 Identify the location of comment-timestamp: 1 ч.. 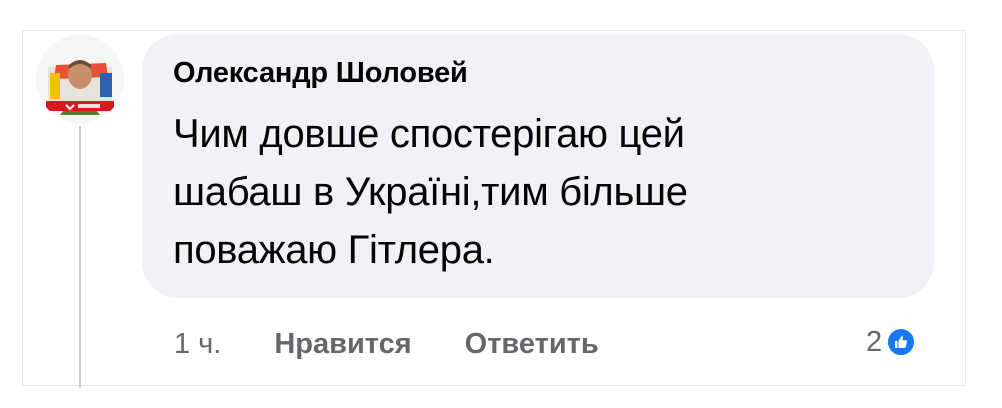
(197, 344).